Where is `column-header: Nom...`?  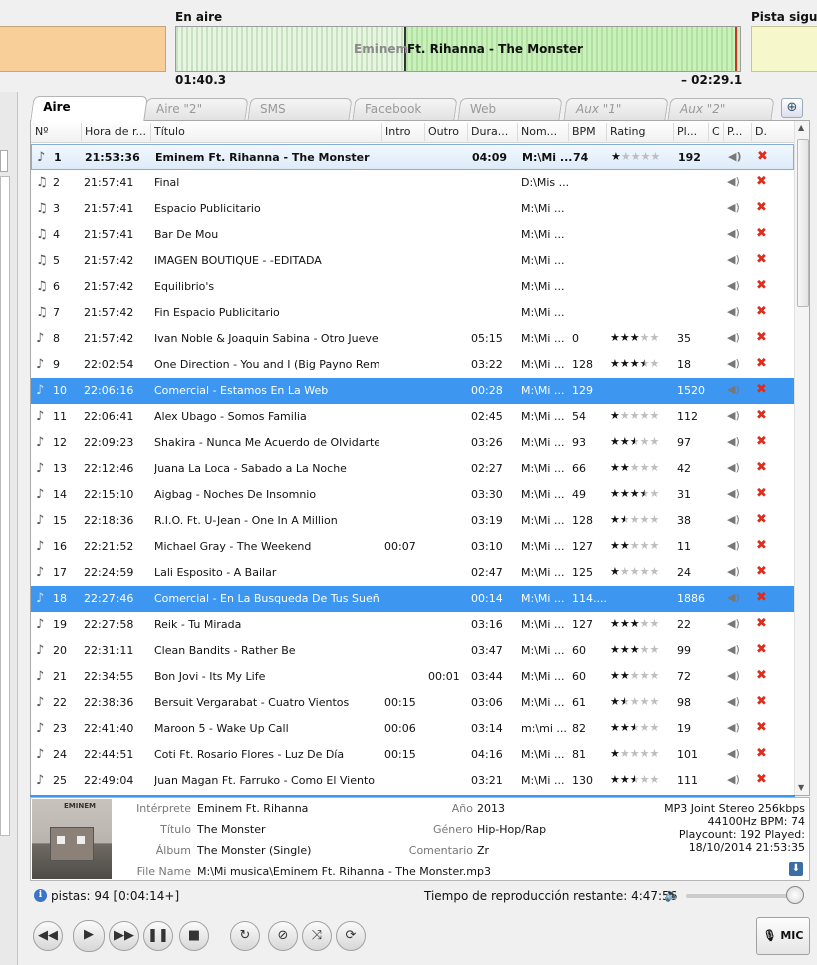 column-header: Nom... is located at coordinates (539, 131).